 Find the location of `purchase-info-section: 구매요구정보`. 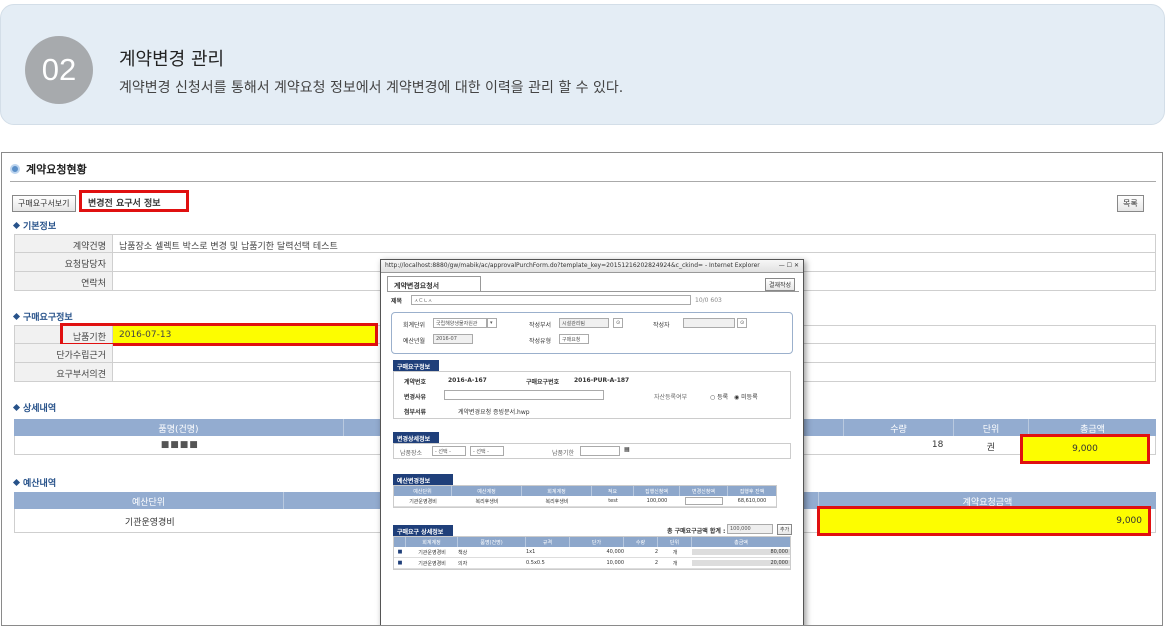

purchase-info-section: 구매요구정보 is located at coordinates (43, 316).